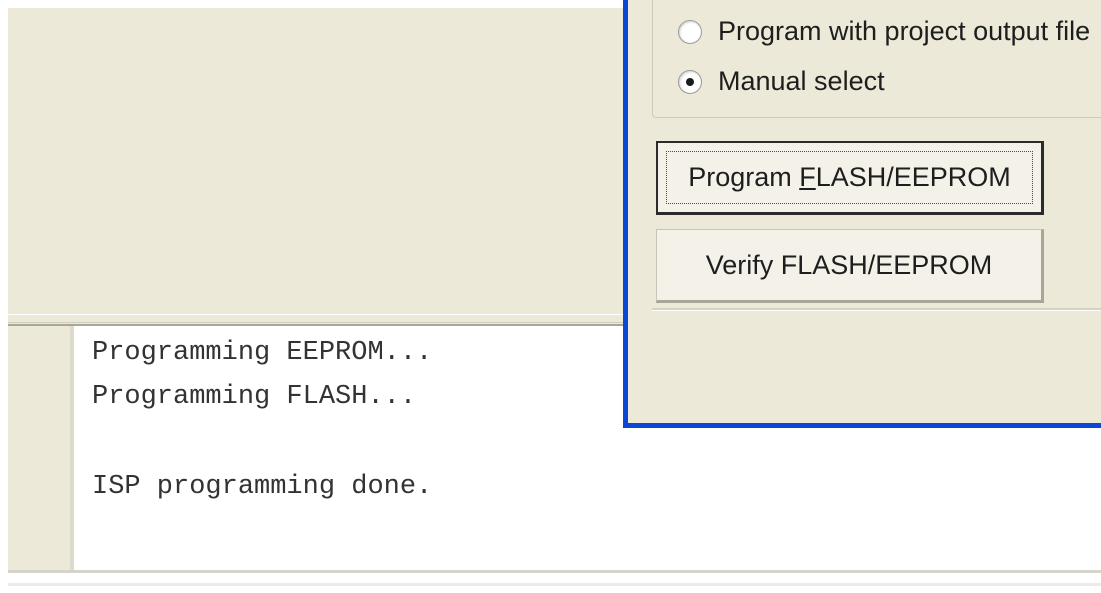 This screenshot has width=1101, height=593. I want to click on radio-button-unchecked, so click(690, 31).